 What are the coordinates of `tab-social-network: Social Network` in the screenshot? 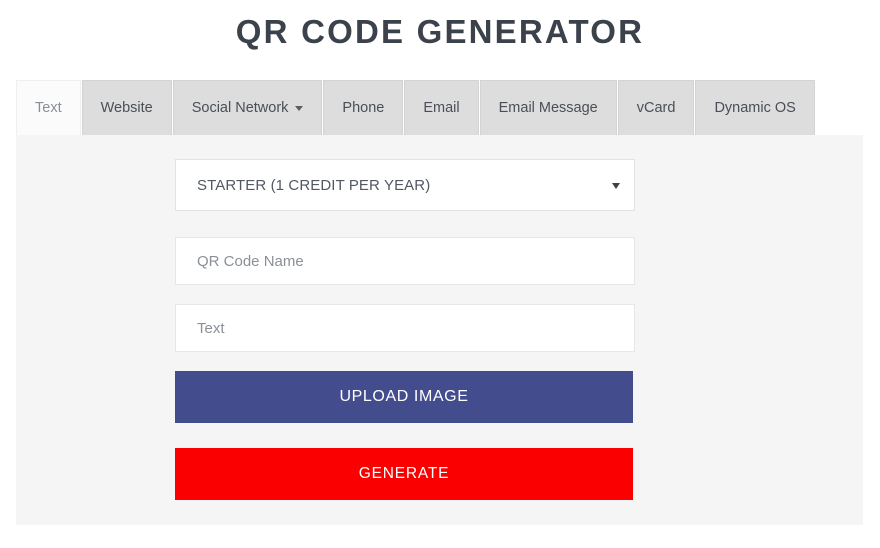 It's located at (247, 107).